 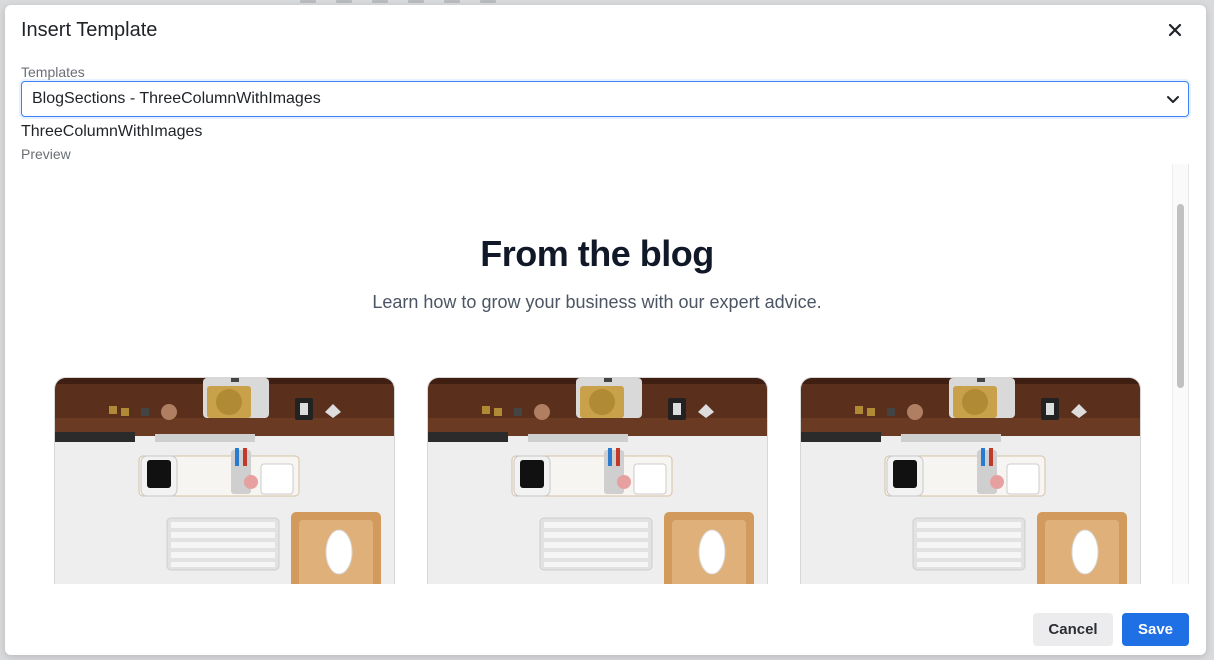 I want to click on preview-scrollbar, so click(x=1180, y=374).